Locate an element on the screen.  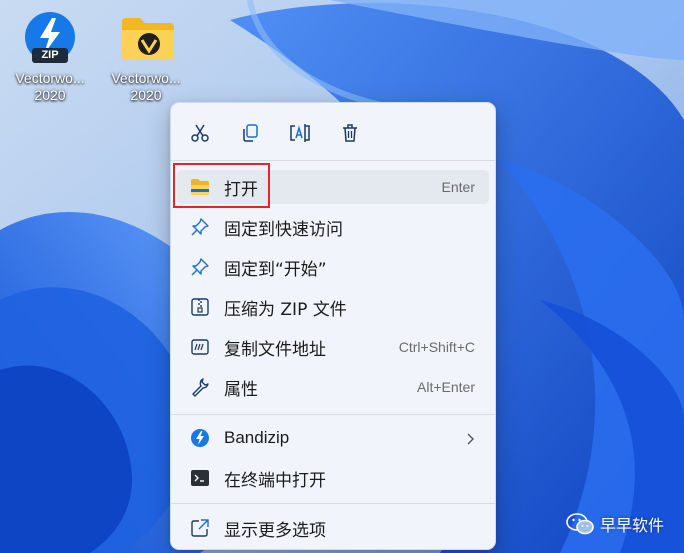
delete-button is located at coordinates (350, 133).